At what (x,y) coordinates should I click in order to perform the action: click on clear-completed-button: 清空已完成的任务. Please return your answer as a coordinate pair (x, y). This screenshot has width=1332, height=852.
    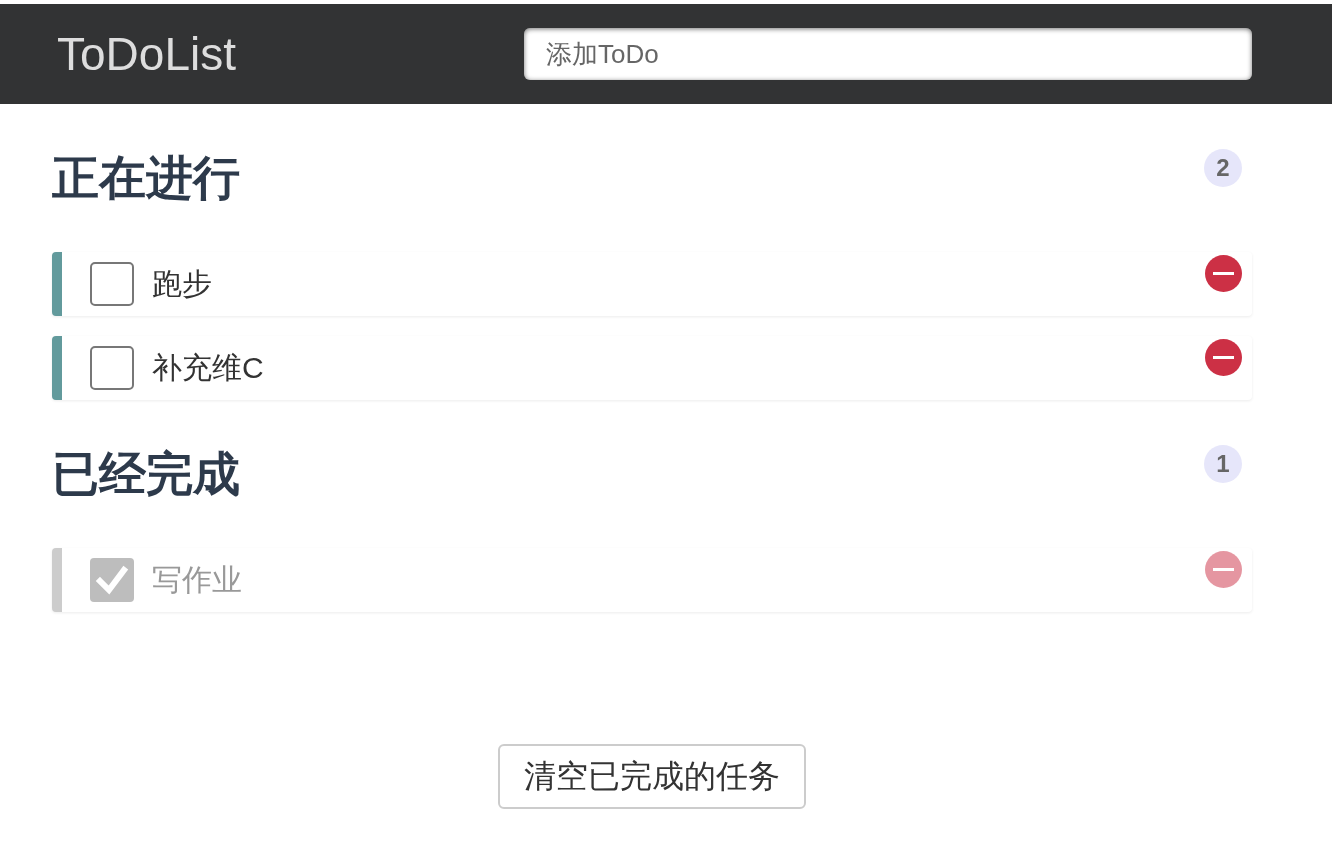
    Looking at the image, I should click on (652, 776).